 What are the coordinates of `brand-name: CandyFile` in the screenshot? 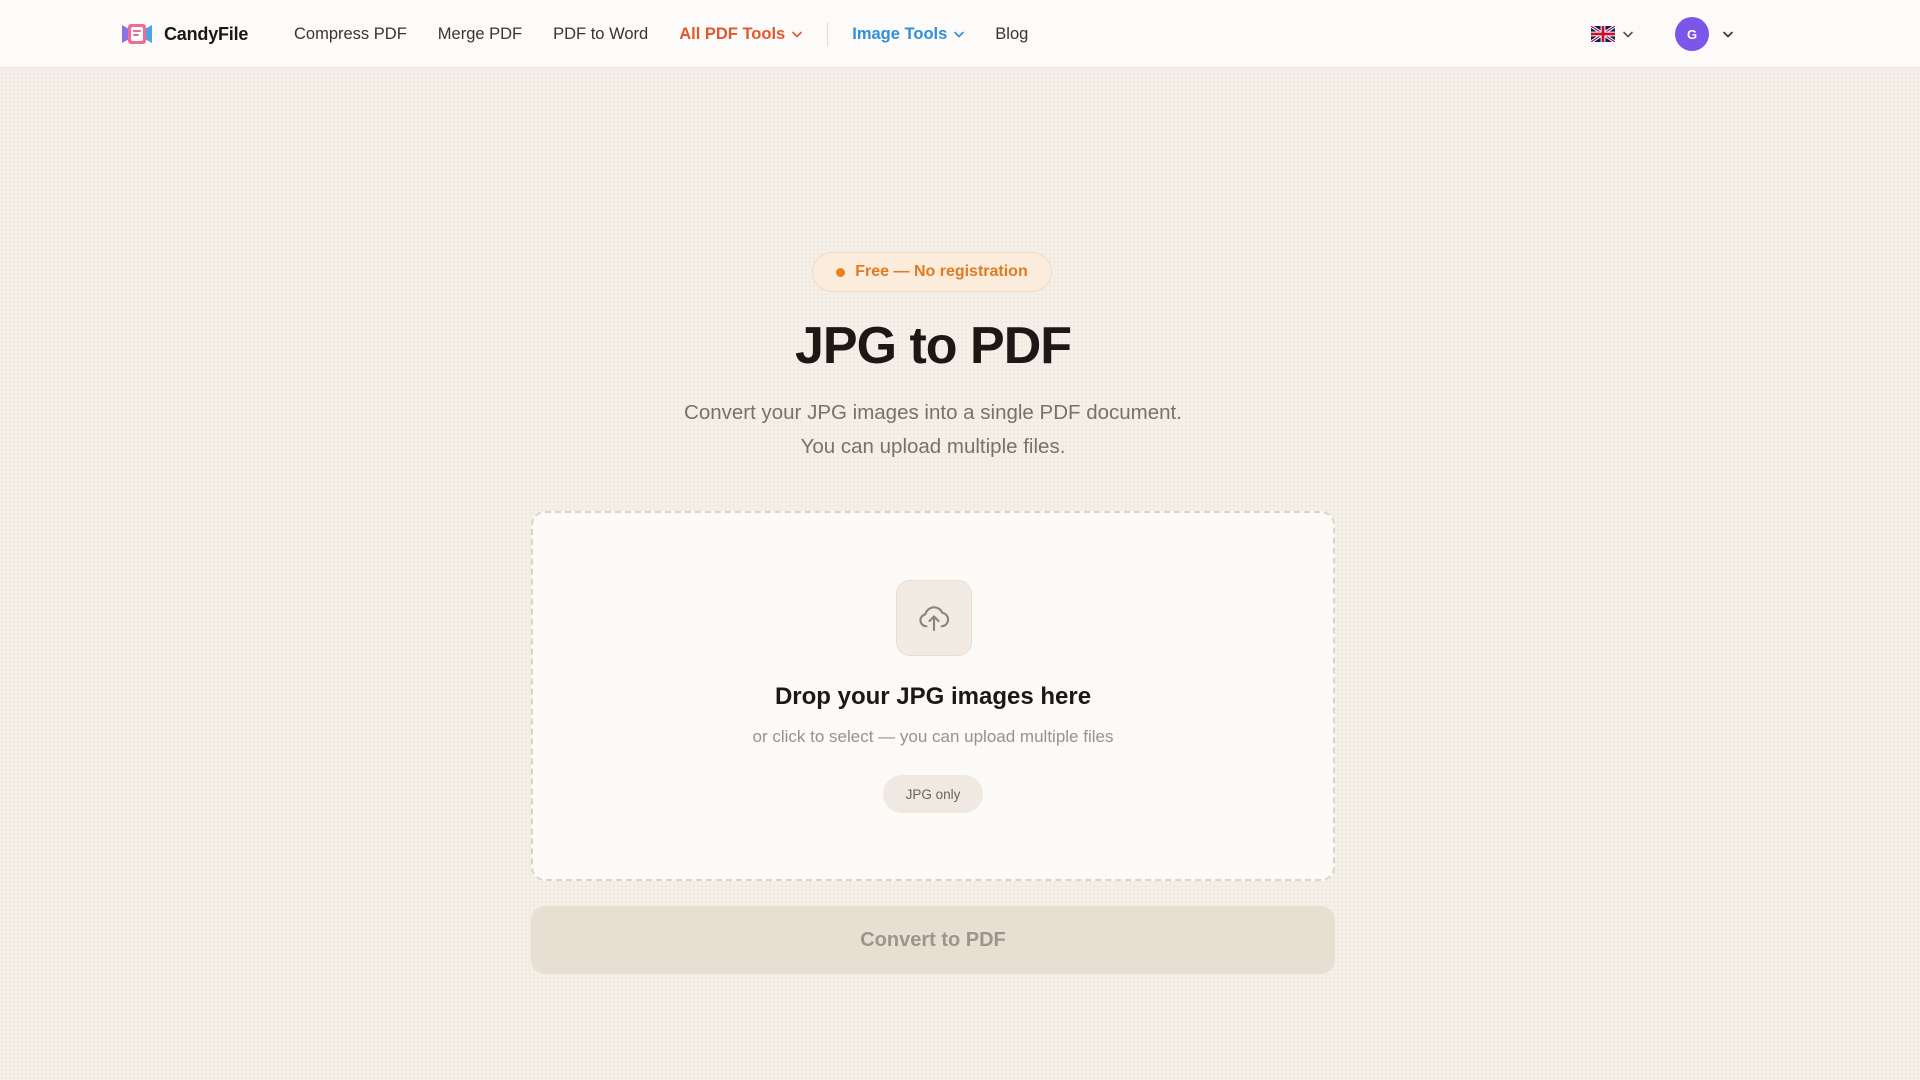 It's located at (206, 33).